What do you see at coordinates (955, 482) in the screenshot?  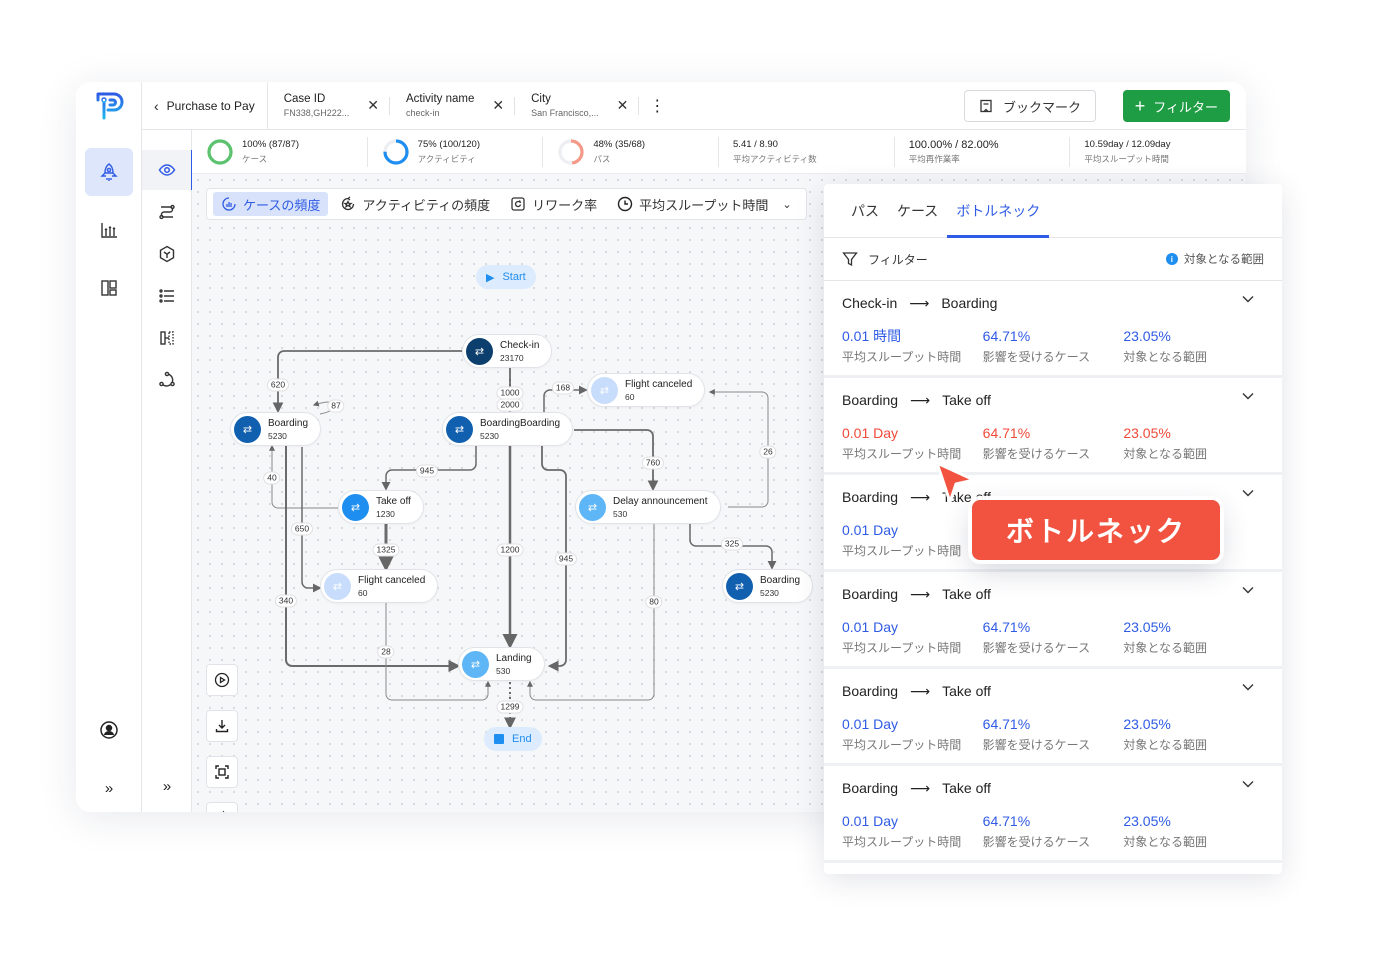 I see `cursor-pointer-icon` at bounding box center [955, 482].